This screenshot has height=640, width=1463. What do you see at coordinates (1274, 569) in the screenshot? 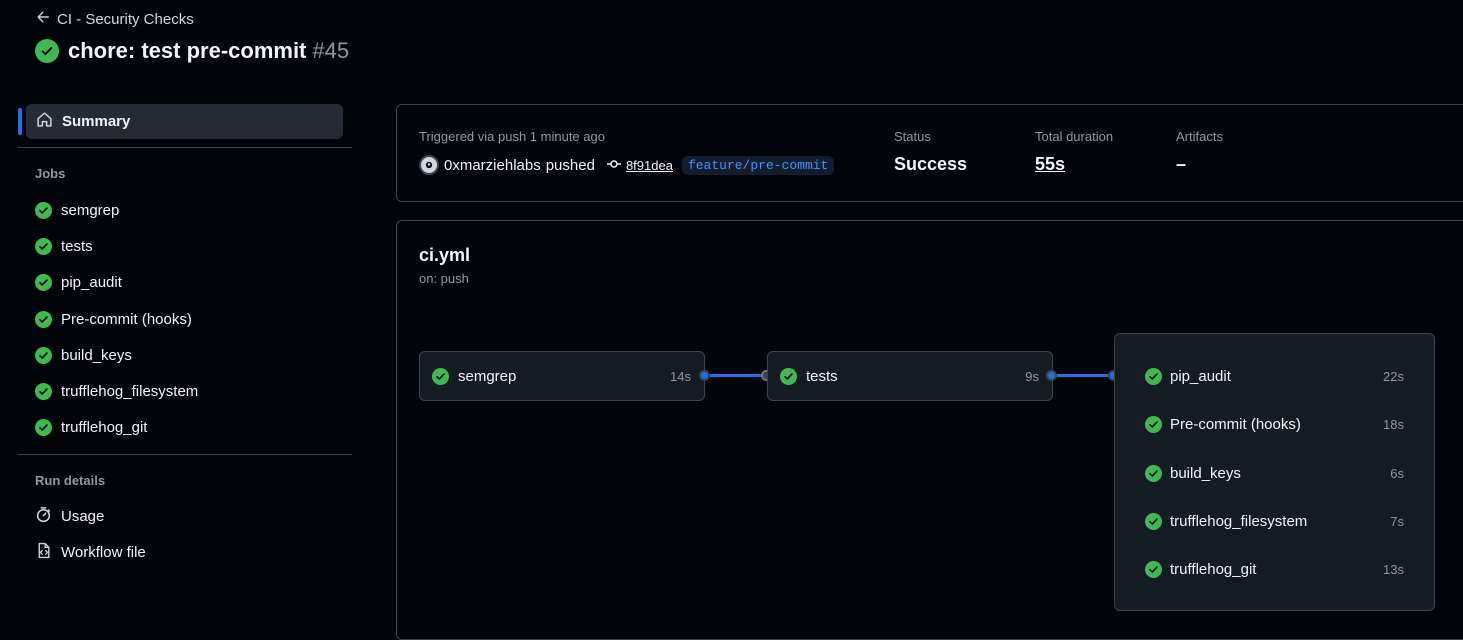
I see `job-node-trufflehog-git: trufflehog_git 13s` at bounding box center [1274, 569].